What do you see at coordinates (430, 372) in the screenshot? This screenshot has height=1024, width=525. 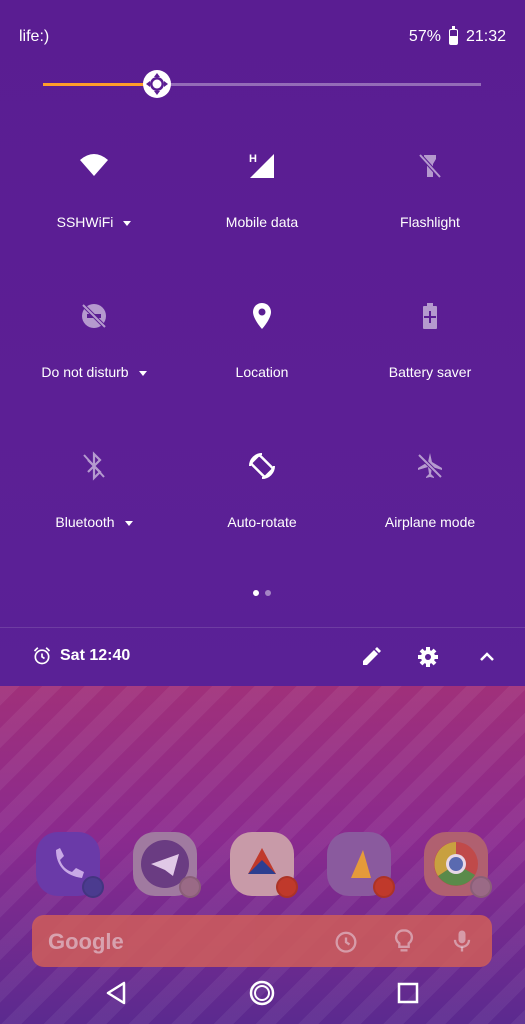 I see `tile-label: Battery saver` at bounding box center [430, 372].